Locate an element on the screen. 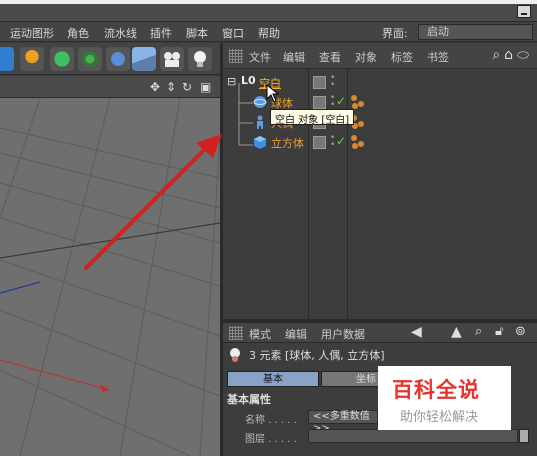  search-icon: ⌕⌂⬭ is located at coordinates (512, 55).